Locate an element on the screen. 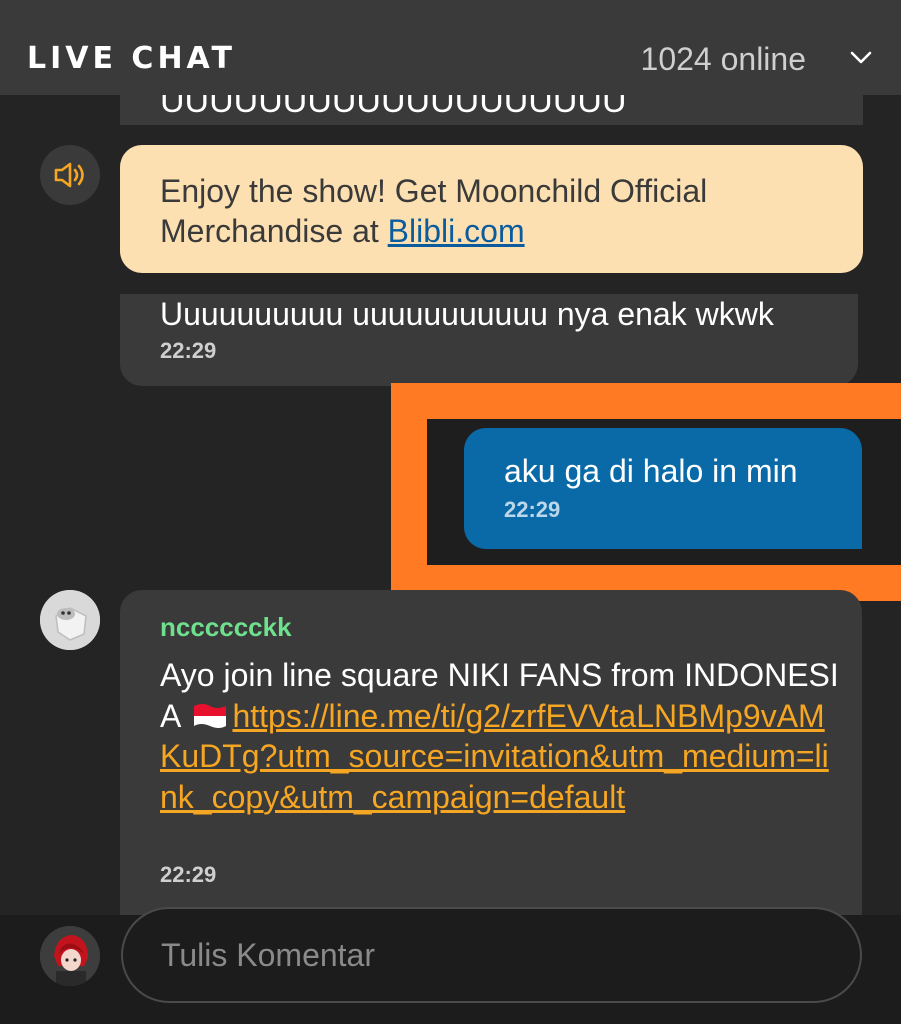  chevron-down-icon is located at coordinates (861, 57).